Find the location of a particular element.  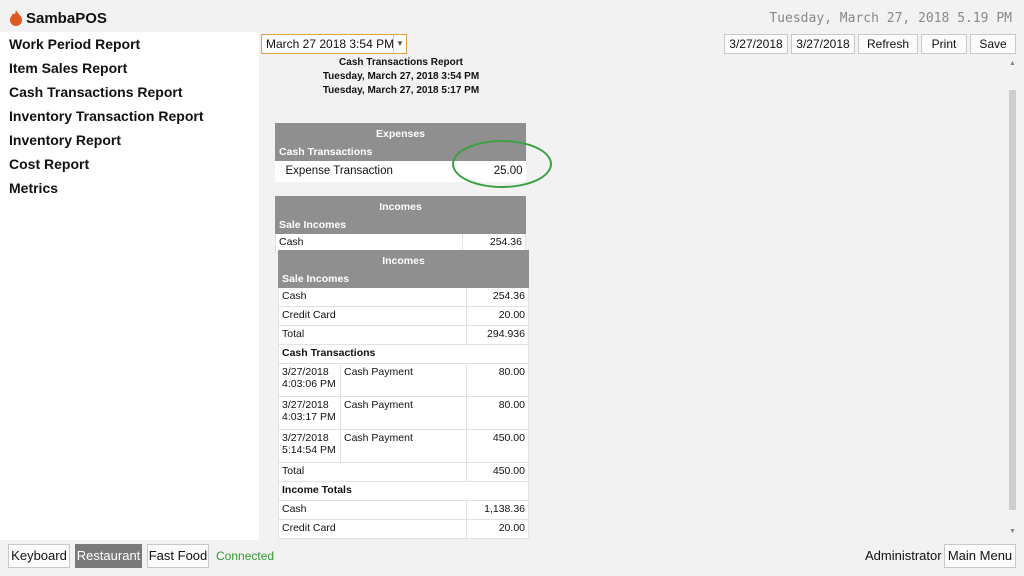

sidebar-item-inventory-report: Inventory Report is located at coordinates (129, 140).